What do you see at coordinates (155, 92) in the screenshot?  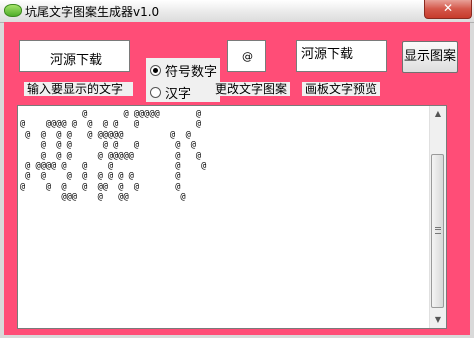 I see `radio-chinese-indicator` at bounding box center [155, 92].